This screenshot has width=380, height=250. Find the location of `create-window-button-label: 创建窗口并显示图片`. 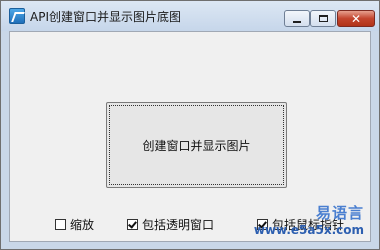

create-window-button-label: 创建窗口并显示图片 is located at coordinates (196, 145).